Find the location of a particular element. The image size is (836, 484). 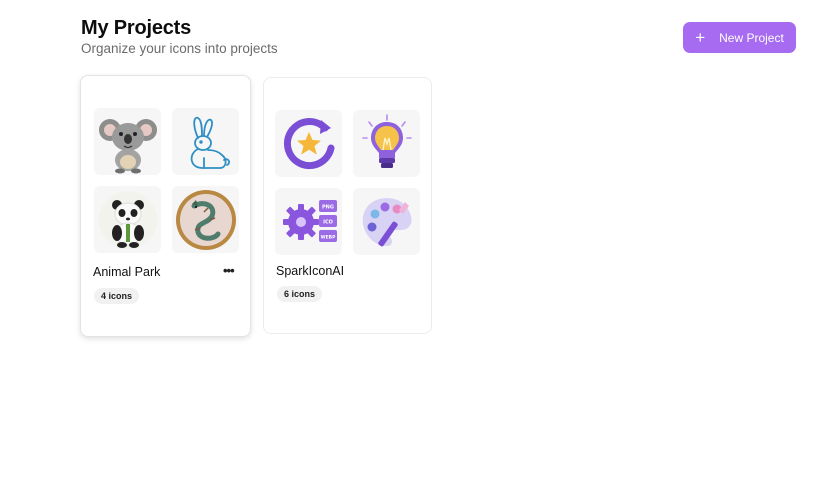

page-title: My Projects is located at coordinates (136, 28).